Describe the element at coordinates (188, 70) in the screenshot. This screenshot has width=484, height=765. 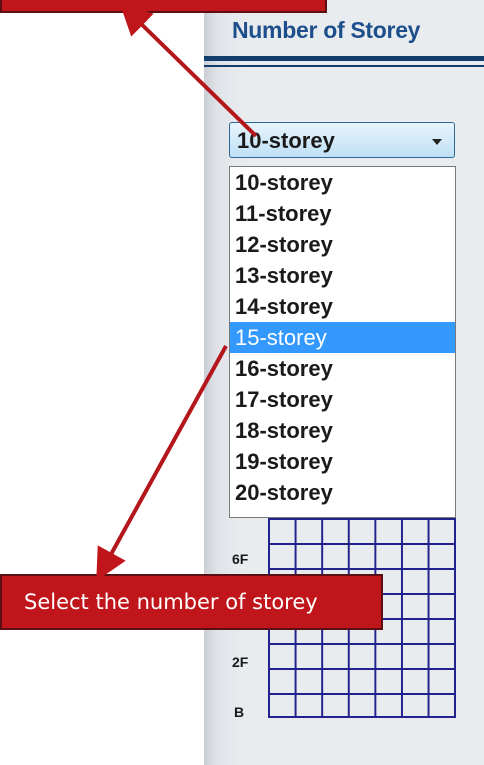
I see `arrow-up-left` at that location.